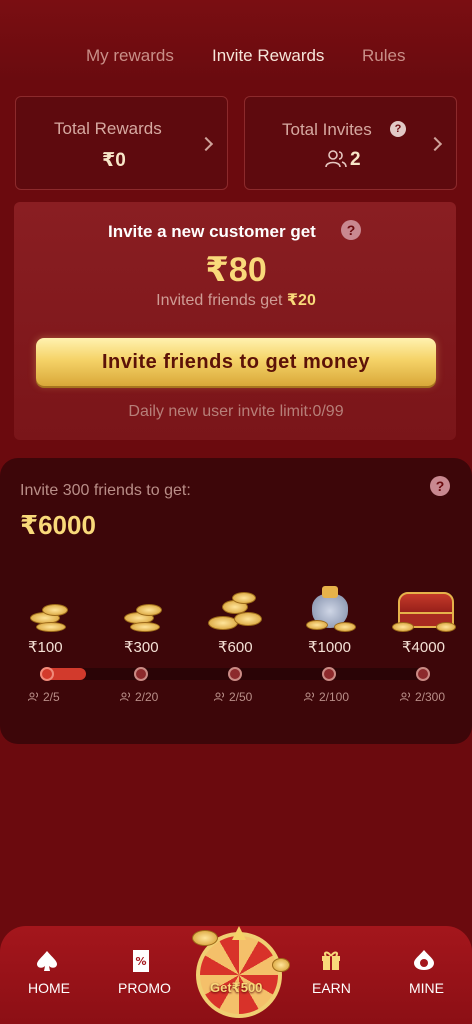 This screenshot has width=472, height=1024. Describe the element at coordinates (329, 647) in the screenshot. I see `milestone-amount: ₹1000` at that location.